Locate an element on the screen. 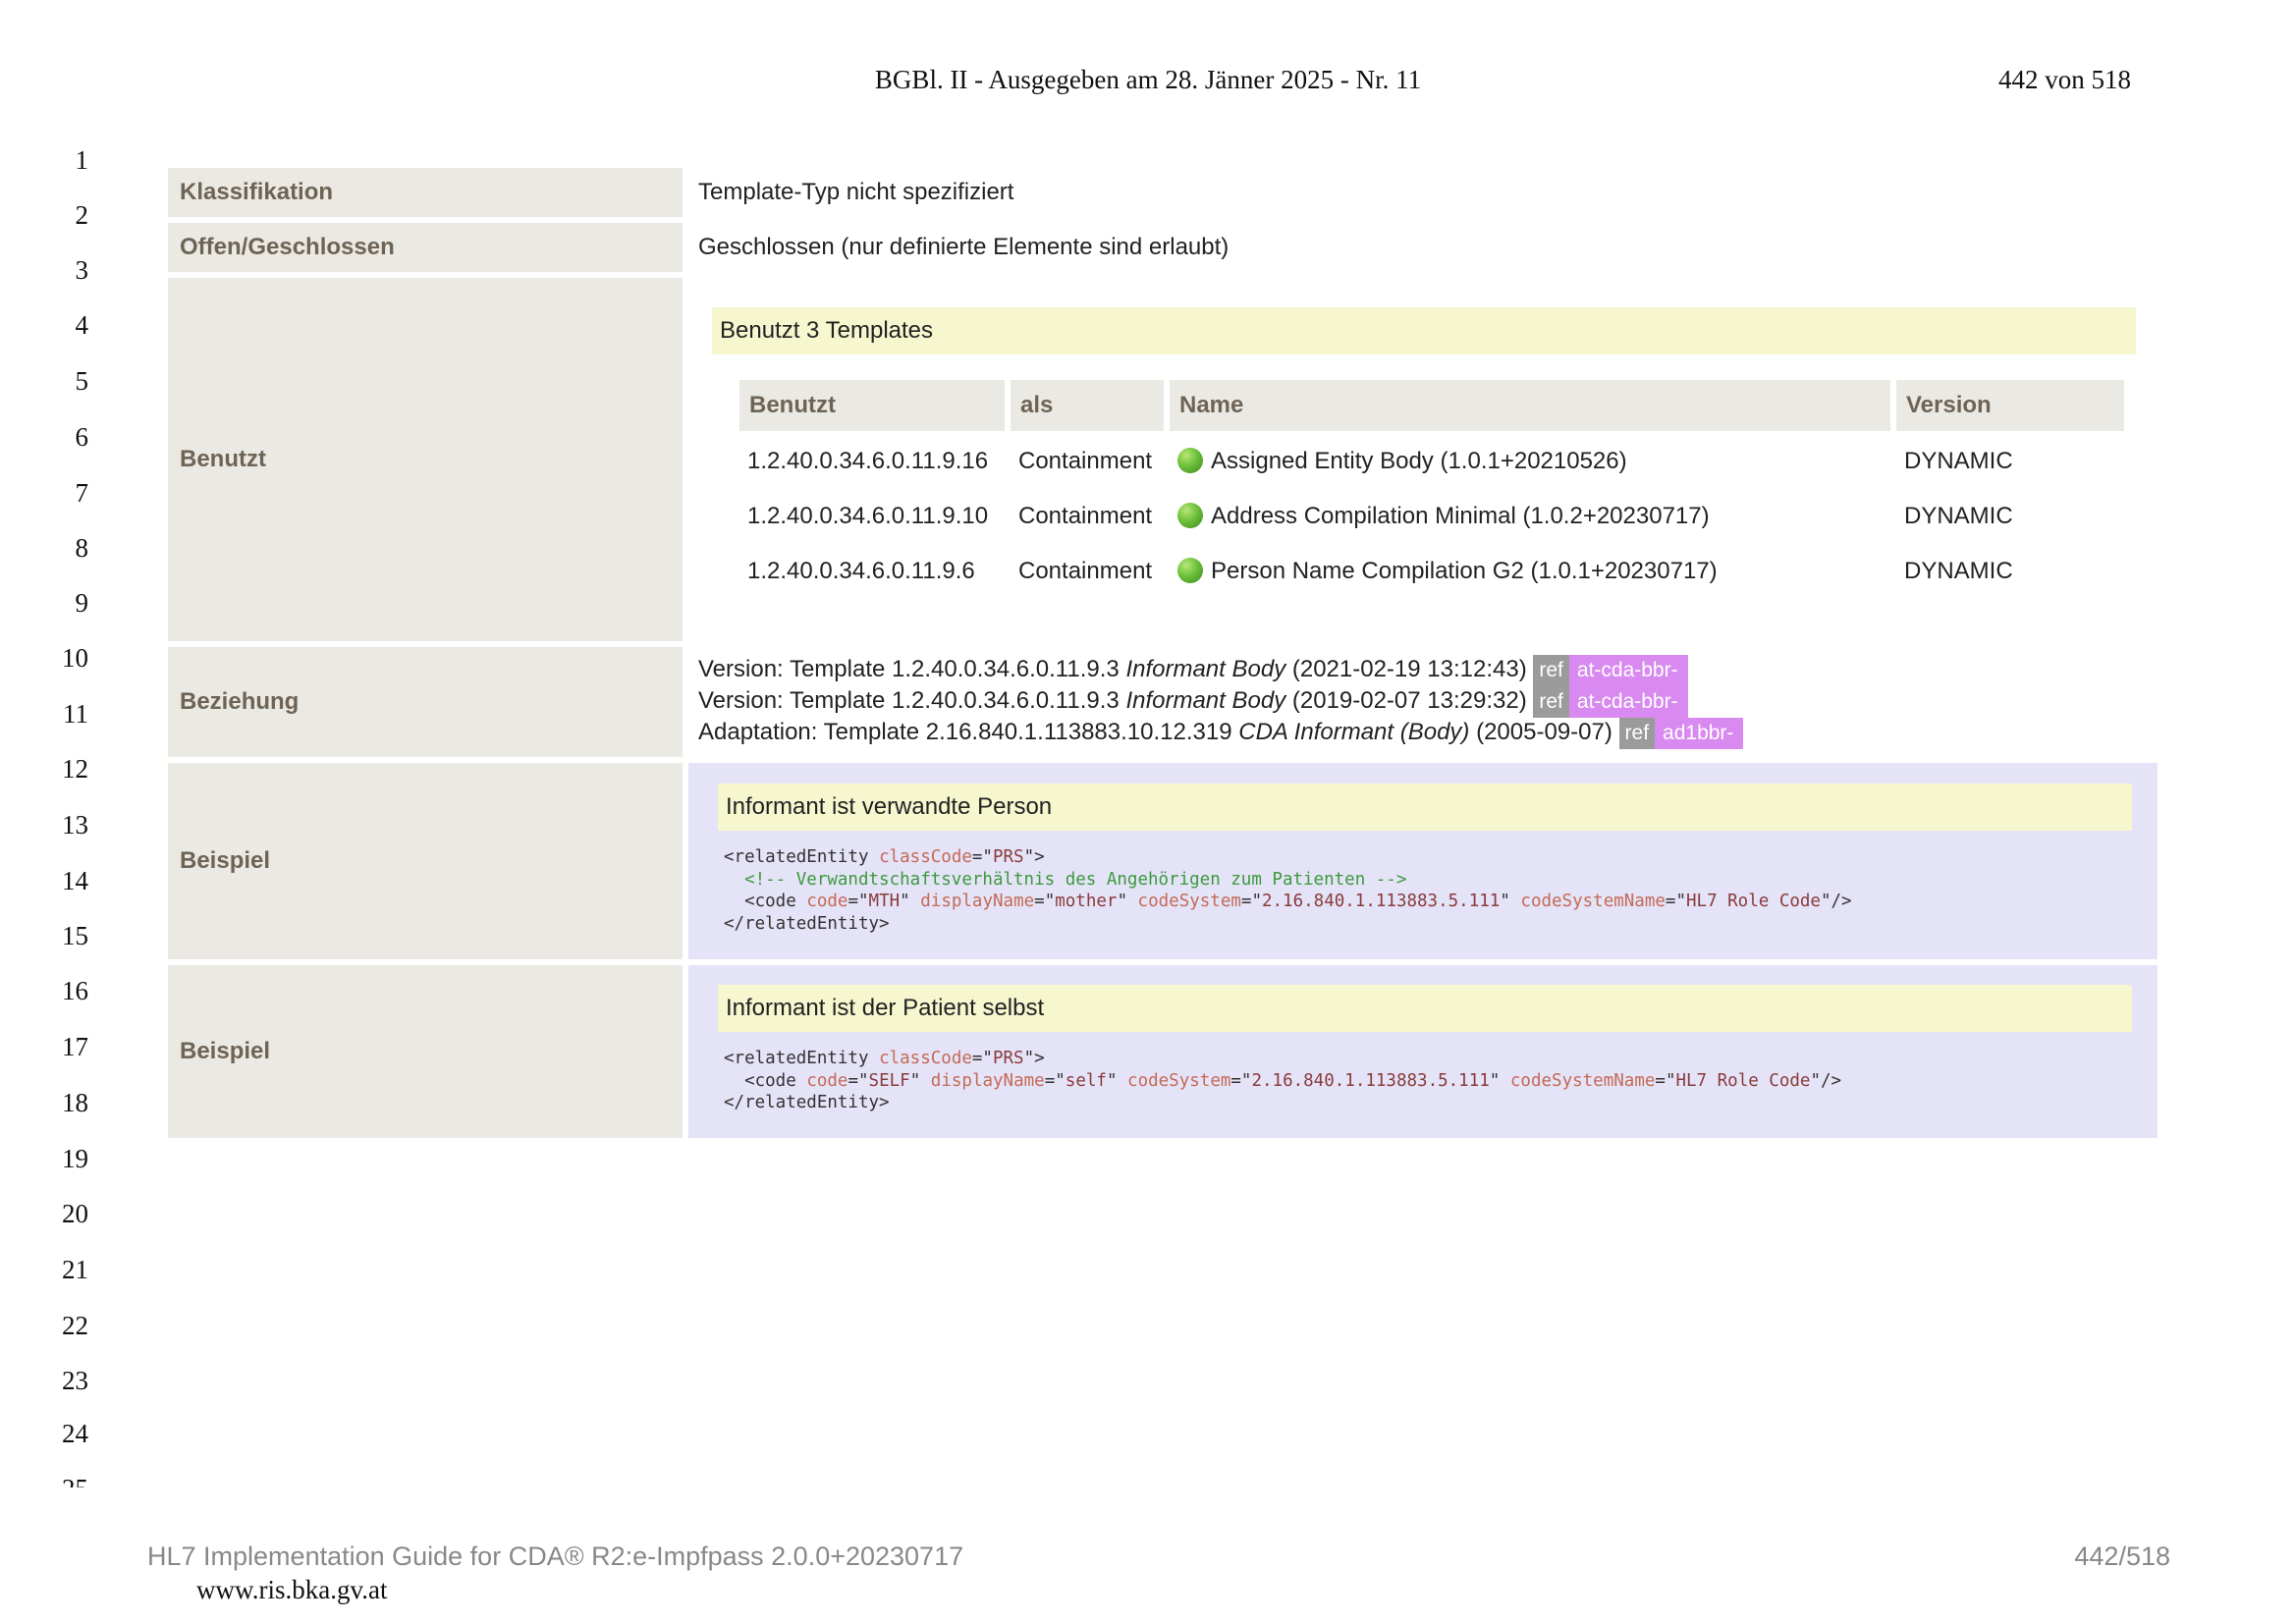  line-number: 24 is located at coordinates (75, 1434).